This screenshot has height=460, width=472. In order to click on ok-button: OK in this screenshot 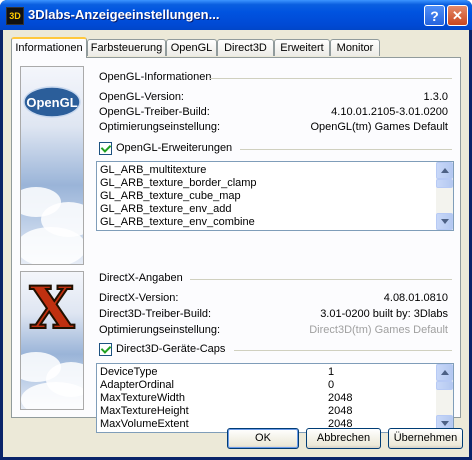, I will do `click(263, 438)`.